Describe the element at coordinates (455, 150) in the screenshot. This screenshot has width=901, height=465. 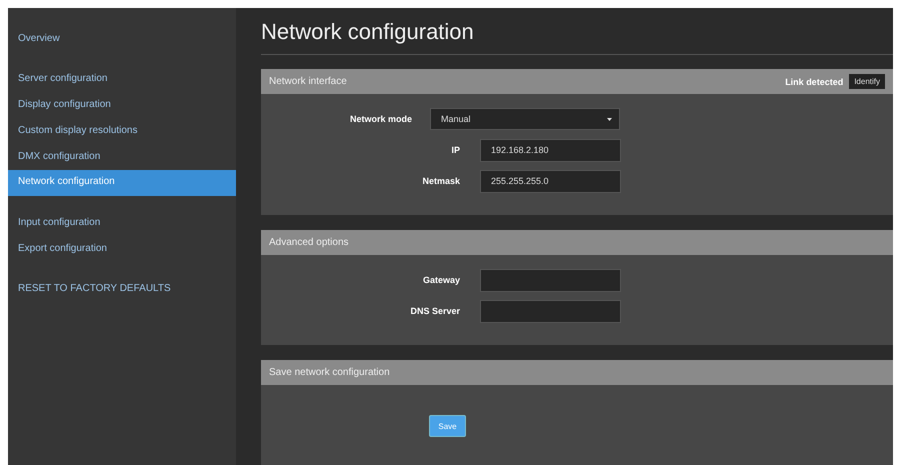
I see `field-label: IP` at that location.